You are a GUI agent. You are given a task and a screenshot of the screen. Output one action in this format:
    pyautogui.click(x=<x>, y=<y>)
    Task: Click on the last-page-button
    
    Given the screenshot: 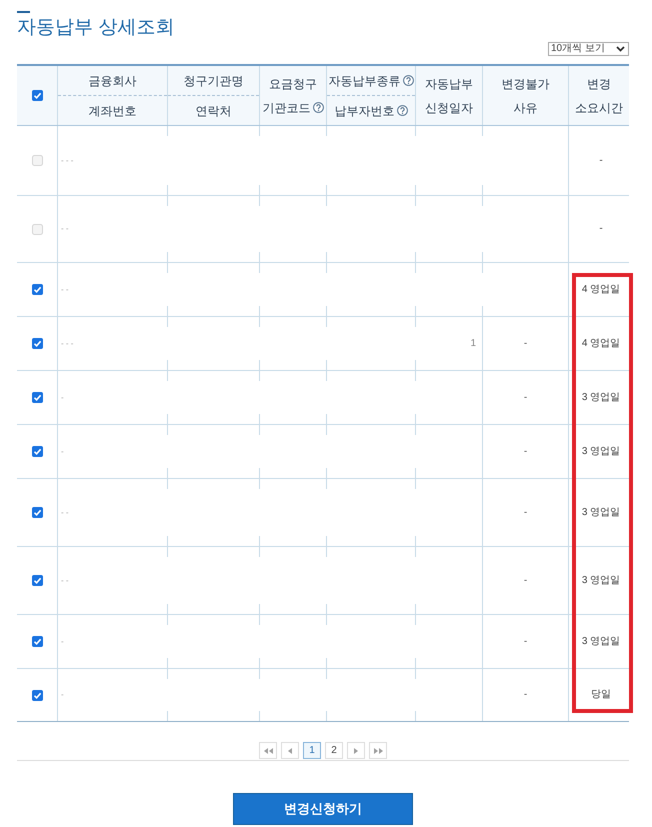 What is the action you would take?
    pyautogui.click(x=378, y=750)
    